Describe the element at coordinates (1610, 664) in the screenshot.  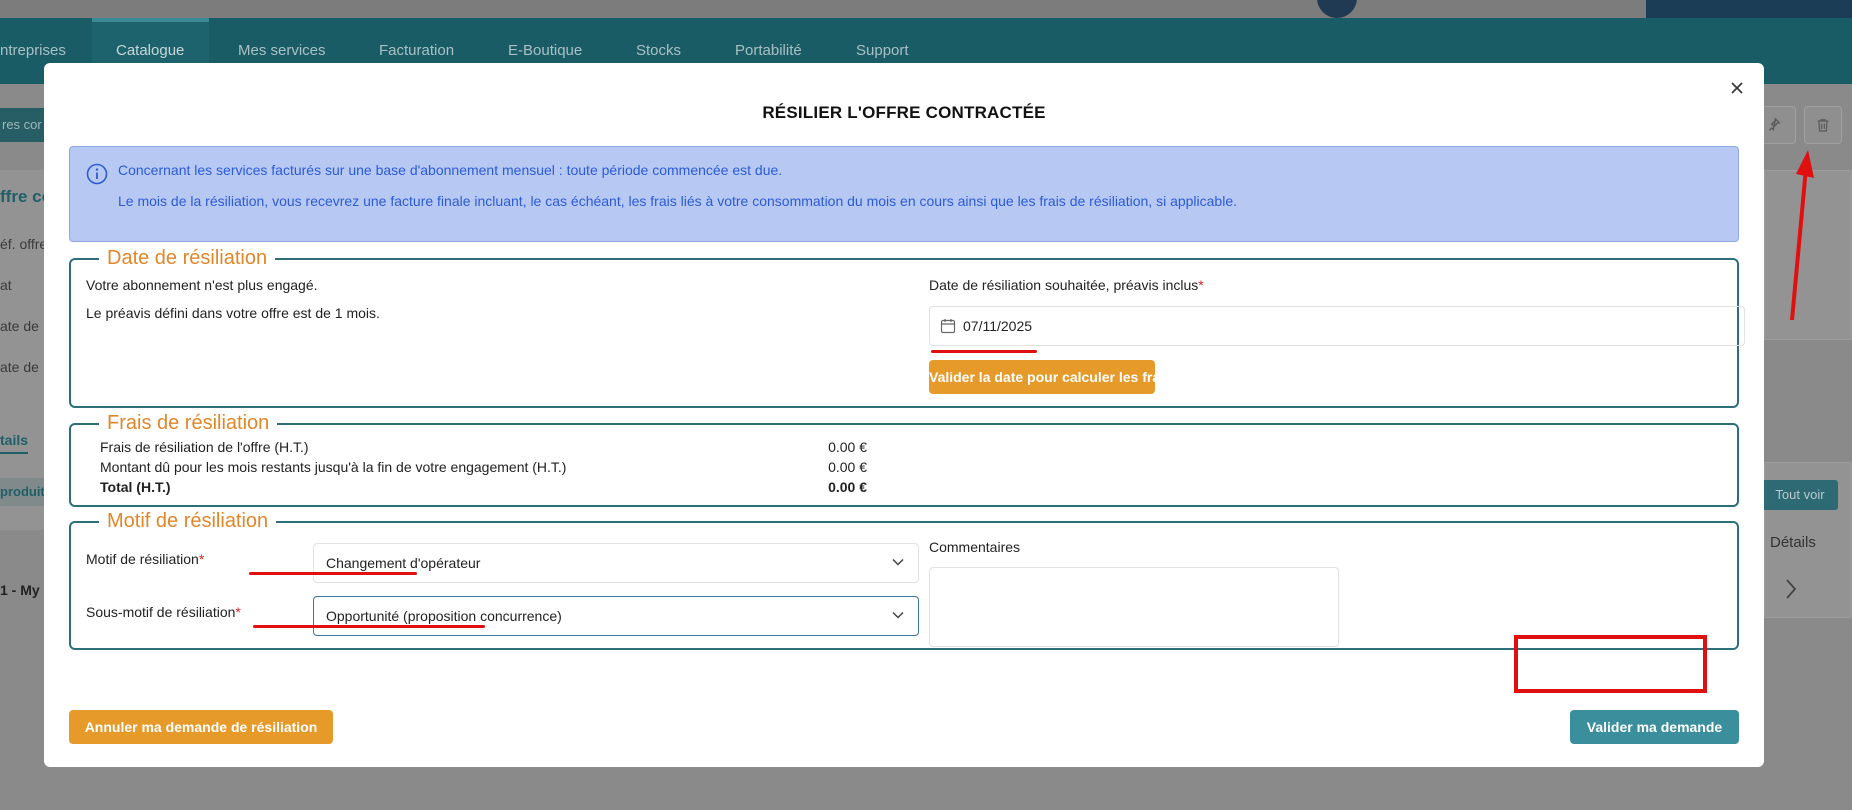
I see `annotation-highlight-submit` at that location.